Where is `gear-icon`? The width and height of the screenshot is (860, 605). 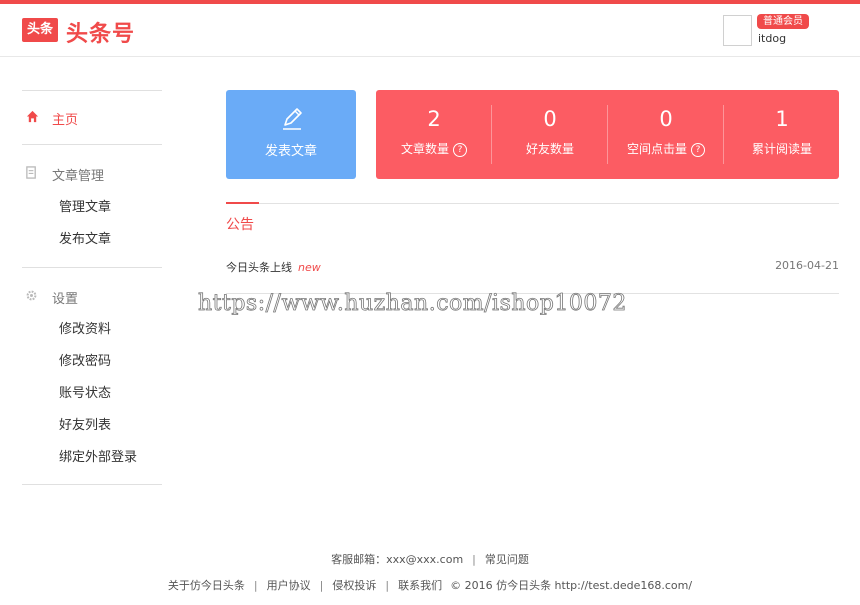 gear-icon is located at coordinates (32, 296).